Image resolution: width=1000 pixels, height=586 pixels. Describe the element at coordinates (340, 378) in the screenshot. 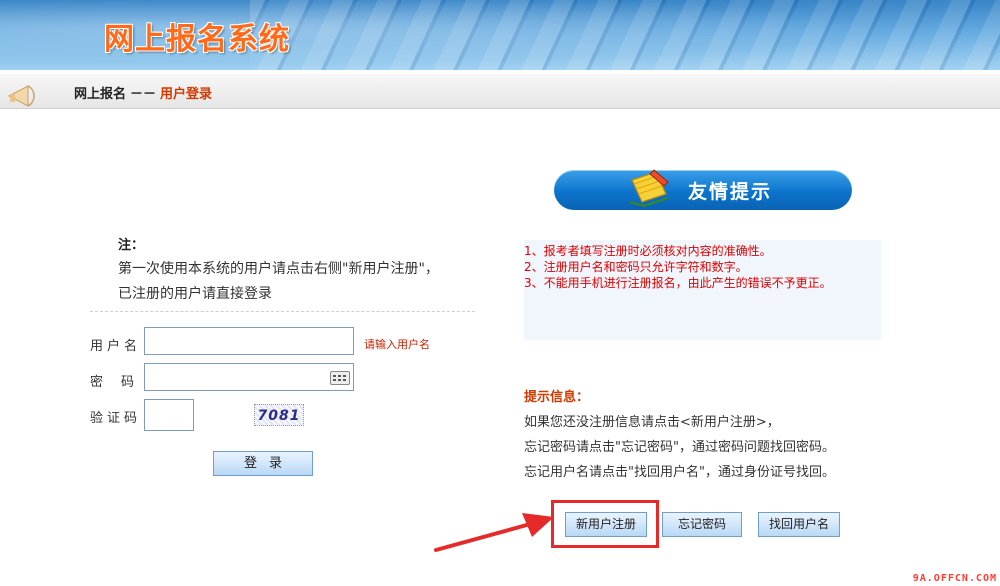

I see `keyboard-icon` at that location.